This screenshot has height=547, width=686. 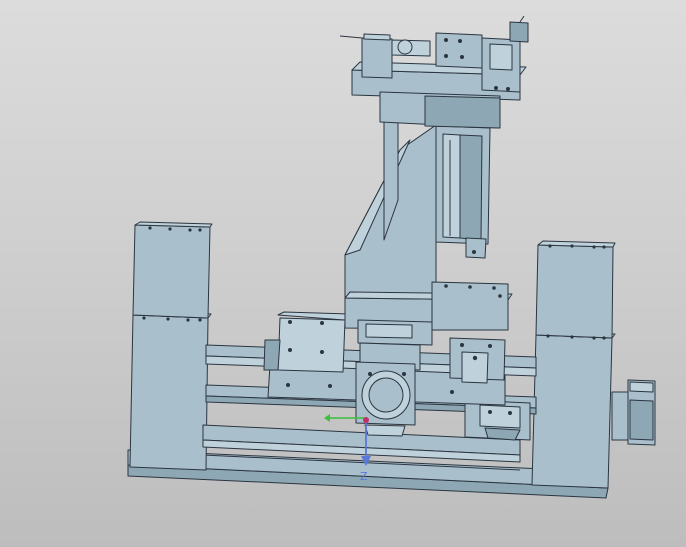 What do you see at coordinates (364, 476) in the screenshot?
I see `z-axis-label: Z` at bounding box center [364, 476].